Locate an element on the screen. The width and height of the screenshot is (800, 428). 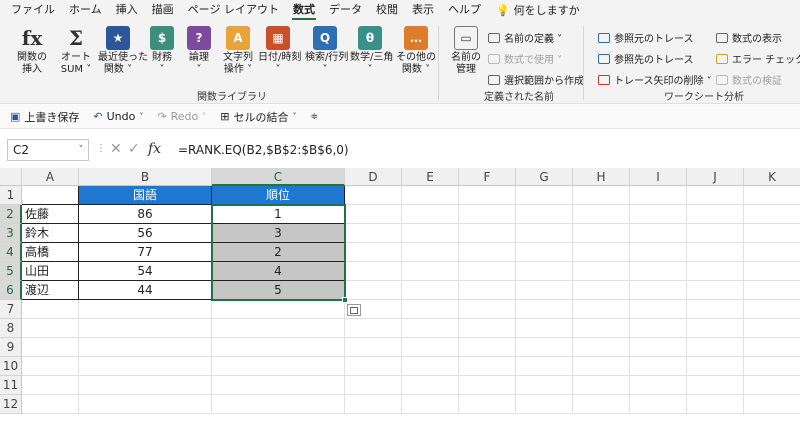
cell-h3 is located at coordinates (601, 233).